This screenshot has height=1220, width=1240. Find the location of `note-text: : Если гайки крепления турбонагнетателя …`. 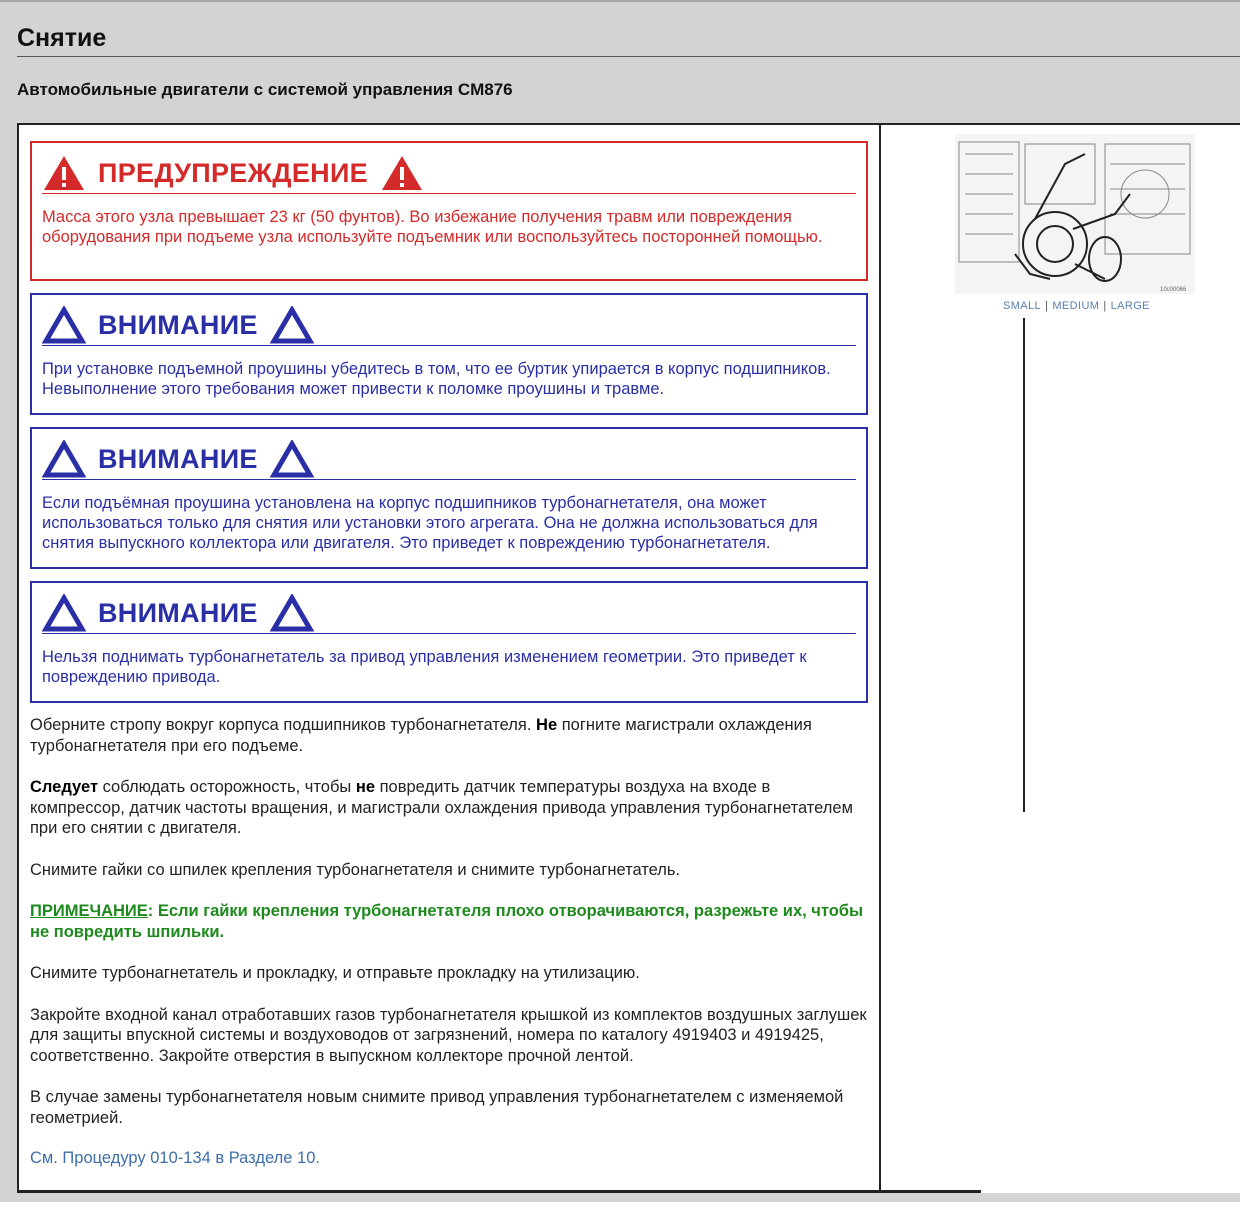

note-text: : Если гайки крепления турбонагнетателя … is located at coordinates (447, 921).